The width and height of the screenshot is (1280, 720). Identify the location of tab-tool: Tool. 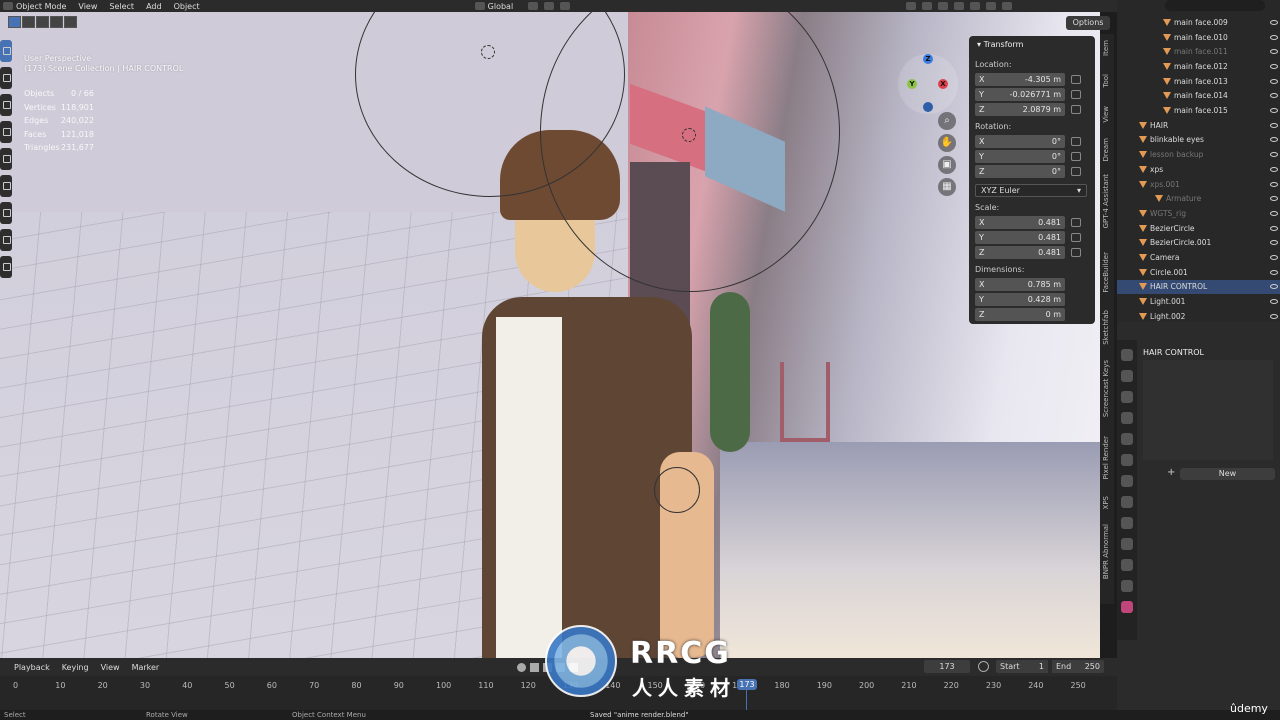
(1106, 81).